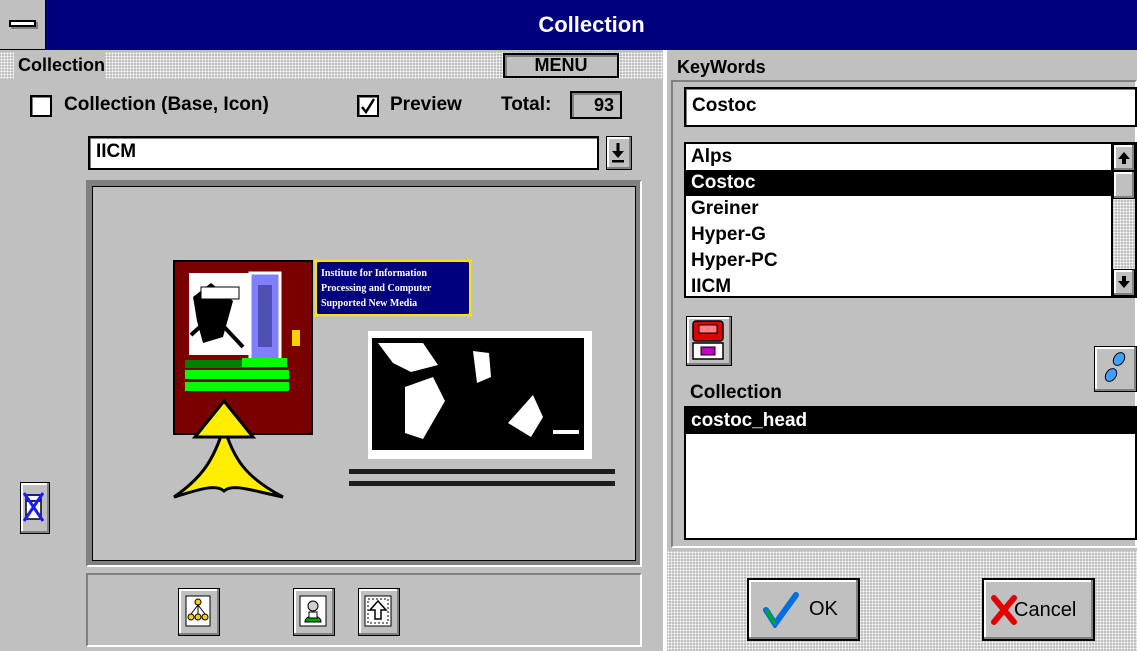 The image size is (1137, 651). What do you see at coordinates (736, 392) in the screenshot?
I see `right-collection-header: Collection` at bounding box center [736, 392].